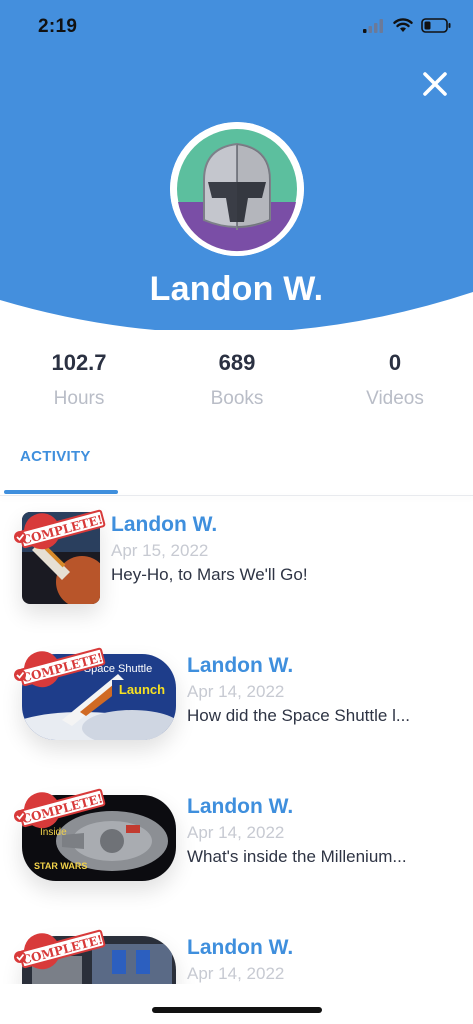  Describe the element at coordinates (160, 550) in the screenshot. I see `activity-date: Apr 15, 2022` at that location.